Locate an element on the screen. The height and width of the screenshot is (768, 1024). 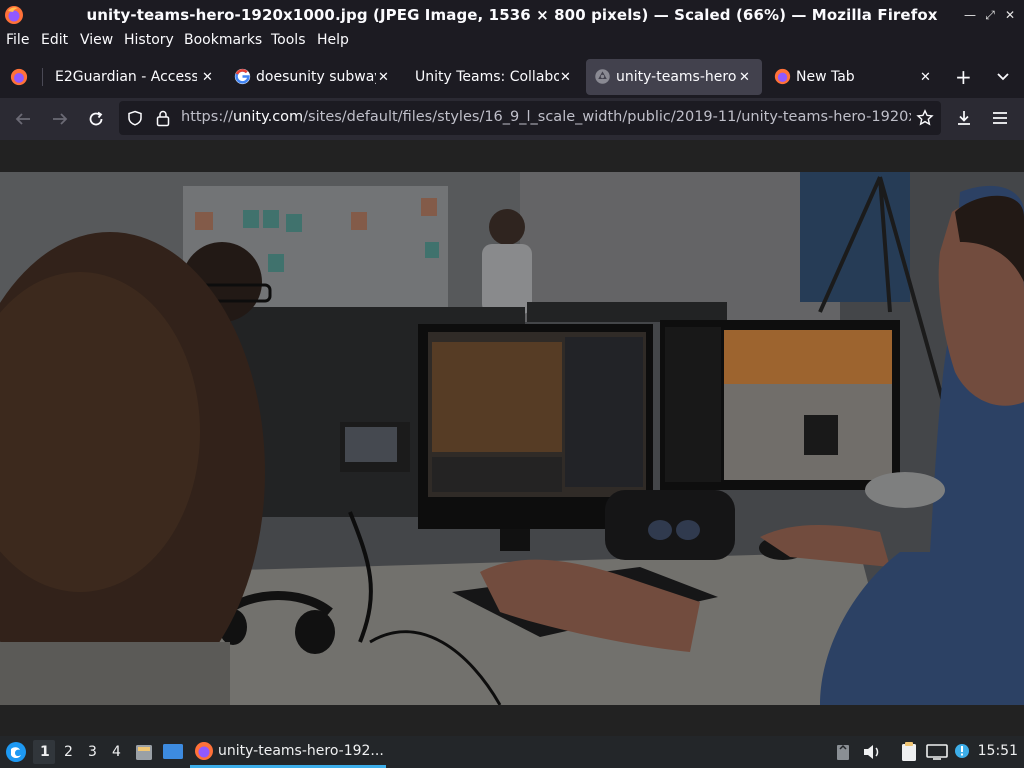
close-window-button: ✕ is located at coordinates (1010, 15).